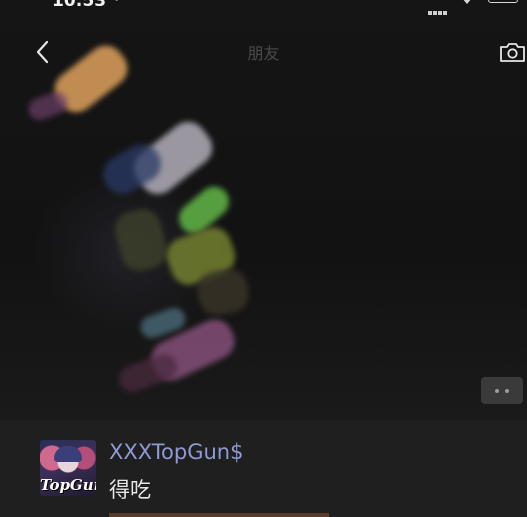  What do you see at coordinates (502, 390) in the screenshot?
I see `more-button` at bounding box center [502, 390].